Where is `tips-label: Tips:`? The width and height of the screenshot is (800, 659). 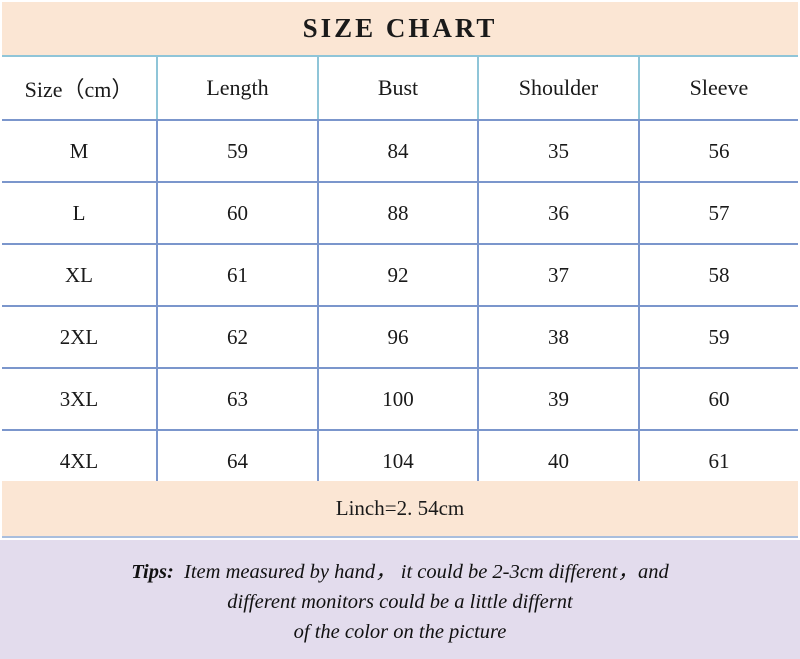
tips-label: Tips: is located at coordinates (152, 571).